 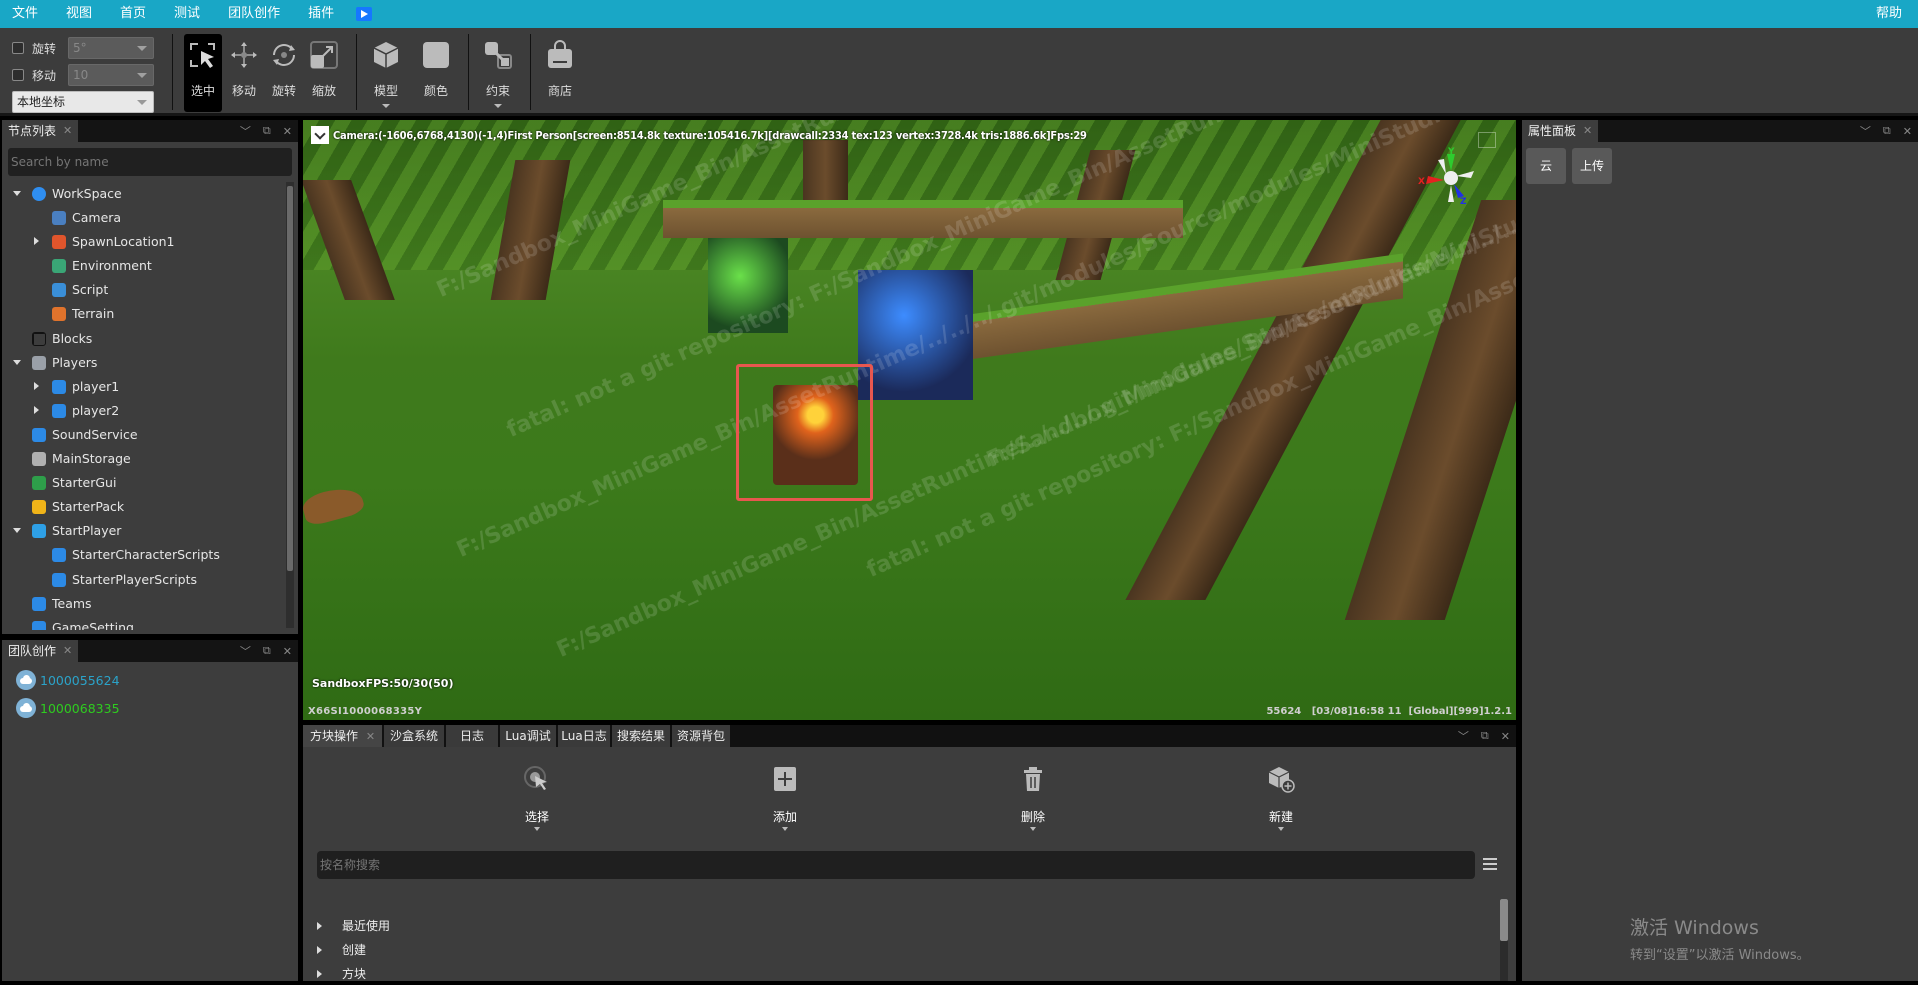 What do you see at coordinates (1546, 166) in the screenshot?
I see `cloud-button: 云` at bounding box center [1546, 166].